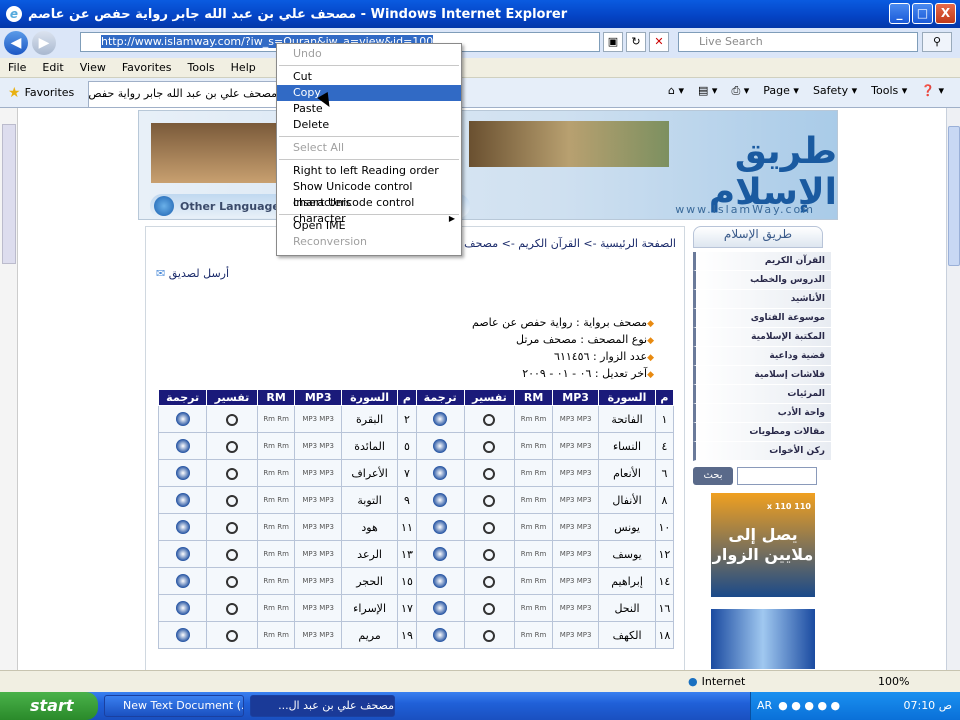  I want to click on left-scroll-thumb, so click(9, 194).